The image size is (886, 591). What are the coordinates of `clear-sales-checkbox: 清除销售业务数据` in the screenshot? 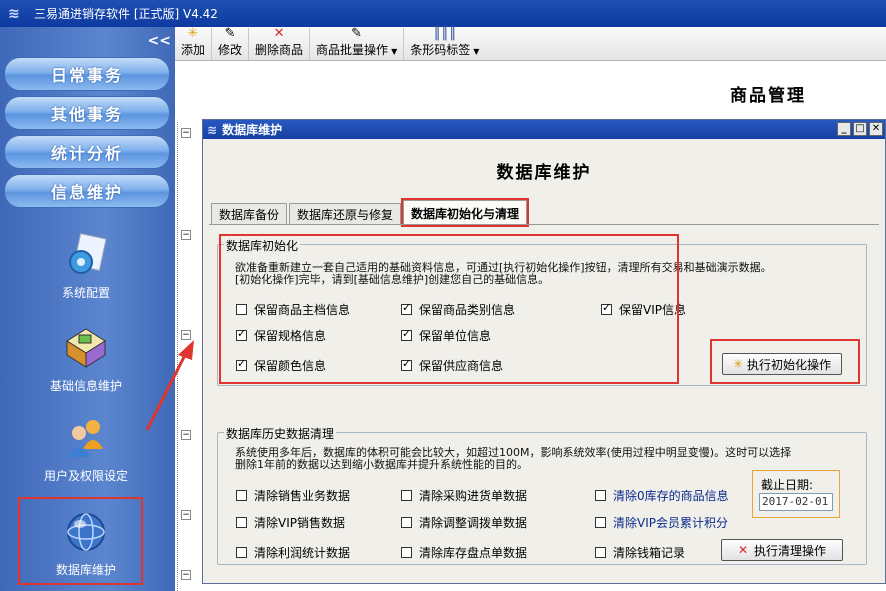 It's located at (293, 495).